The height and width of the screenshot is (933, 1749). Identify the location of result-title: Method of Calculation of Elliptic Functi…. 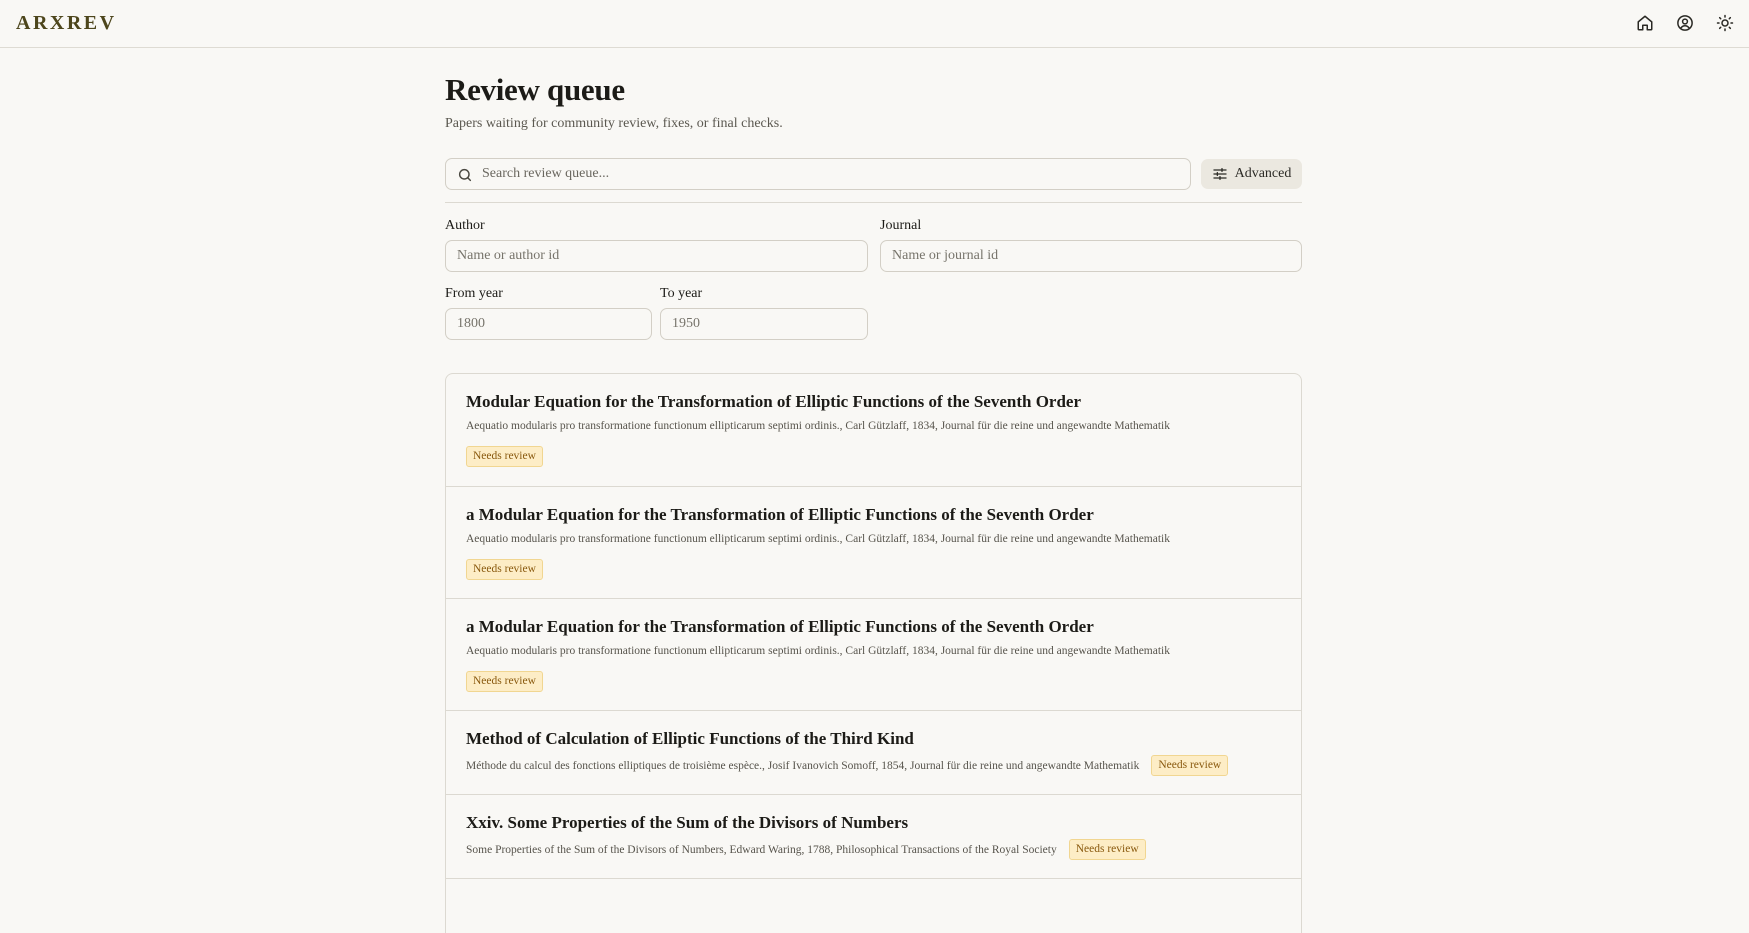
(690, 739).